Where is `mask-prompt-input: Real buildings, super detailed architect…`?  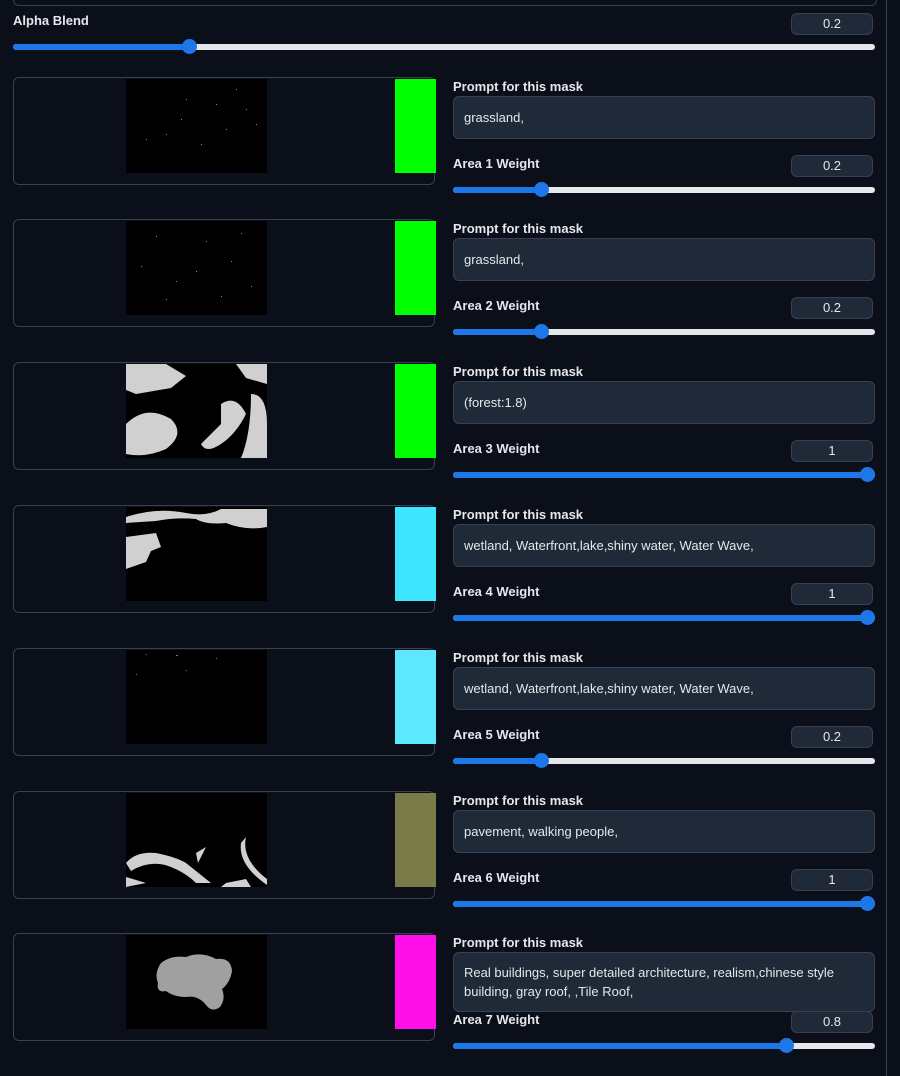
mask-prompt-input: Real buildings, super detailed architect… is located at coordinates (664, 982).